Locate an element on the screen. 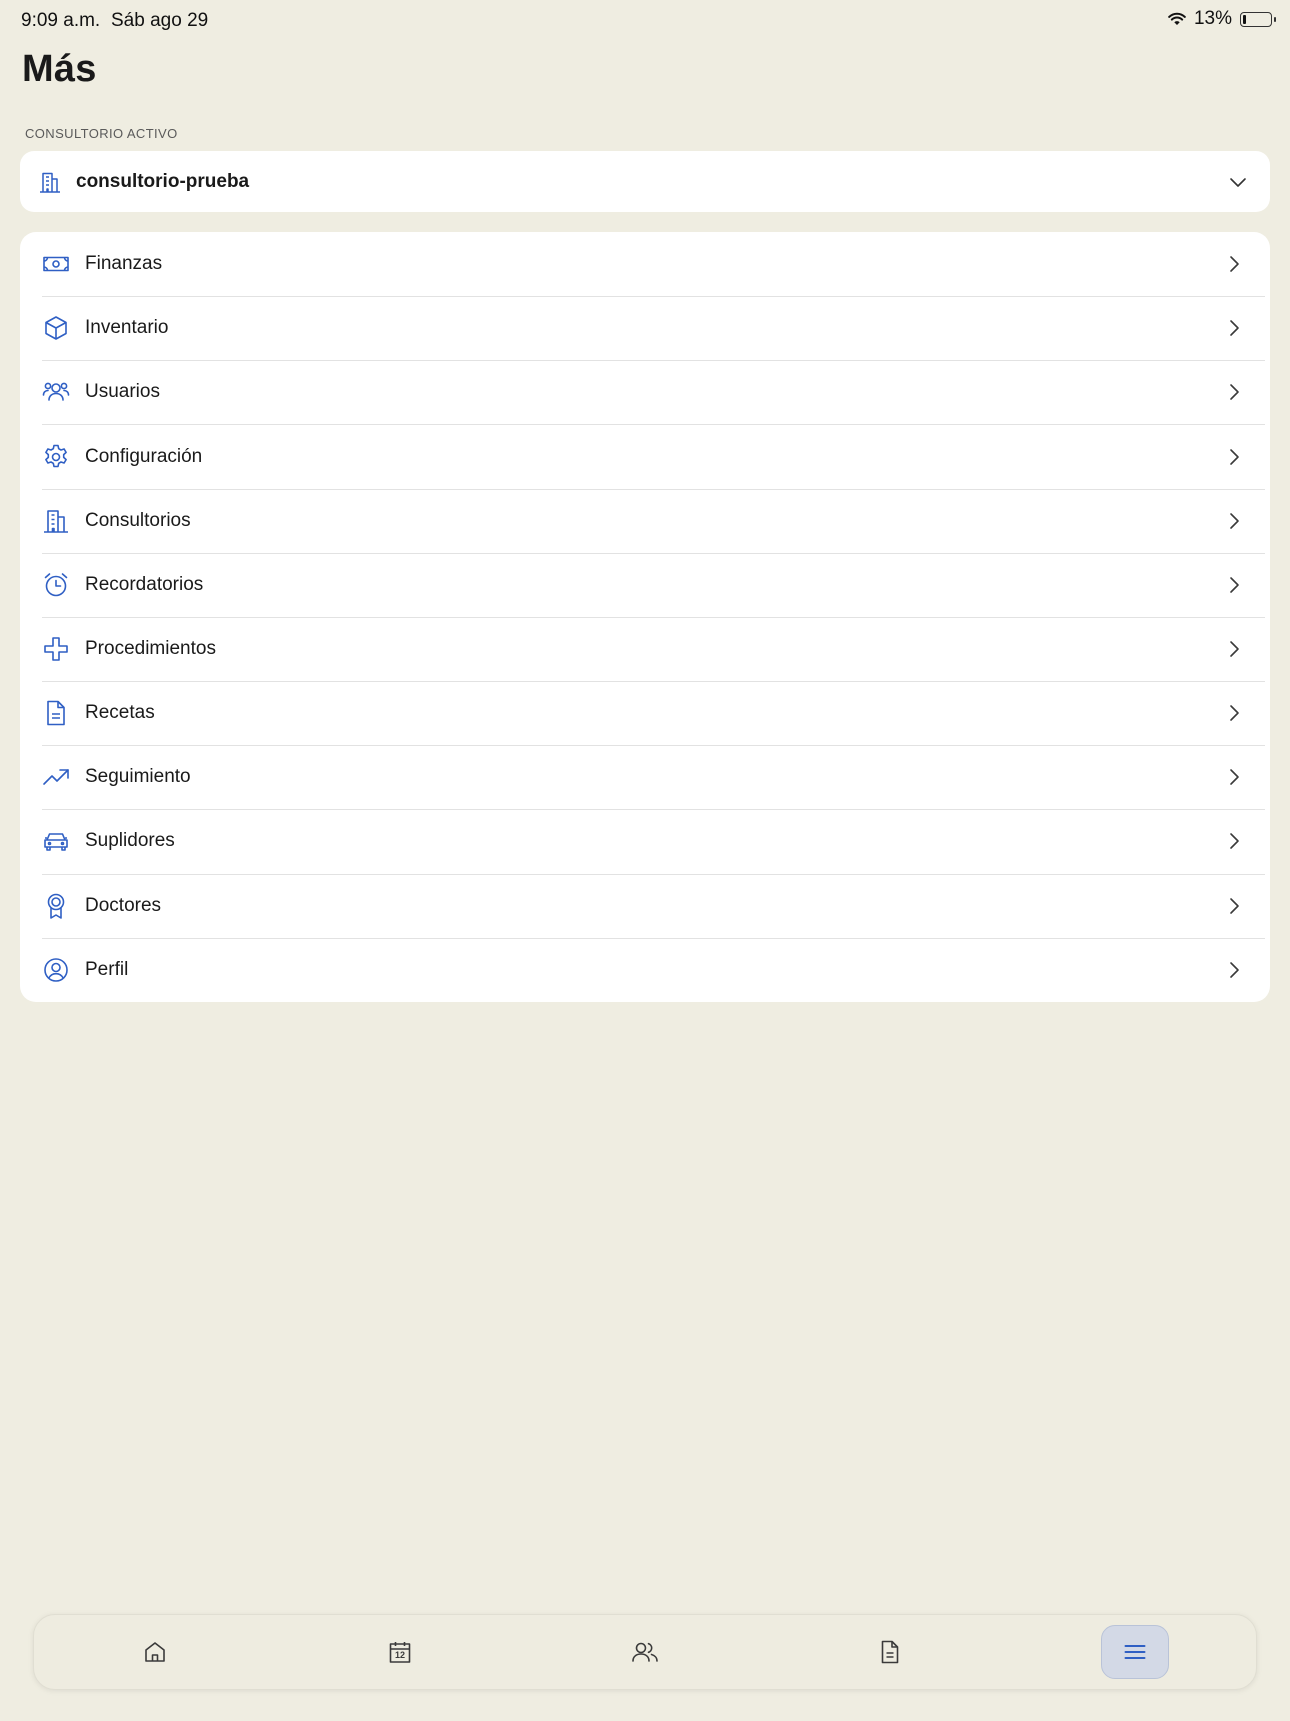 The image size is (1290, 1721). home-icon is located at coordinates (155, 1652).